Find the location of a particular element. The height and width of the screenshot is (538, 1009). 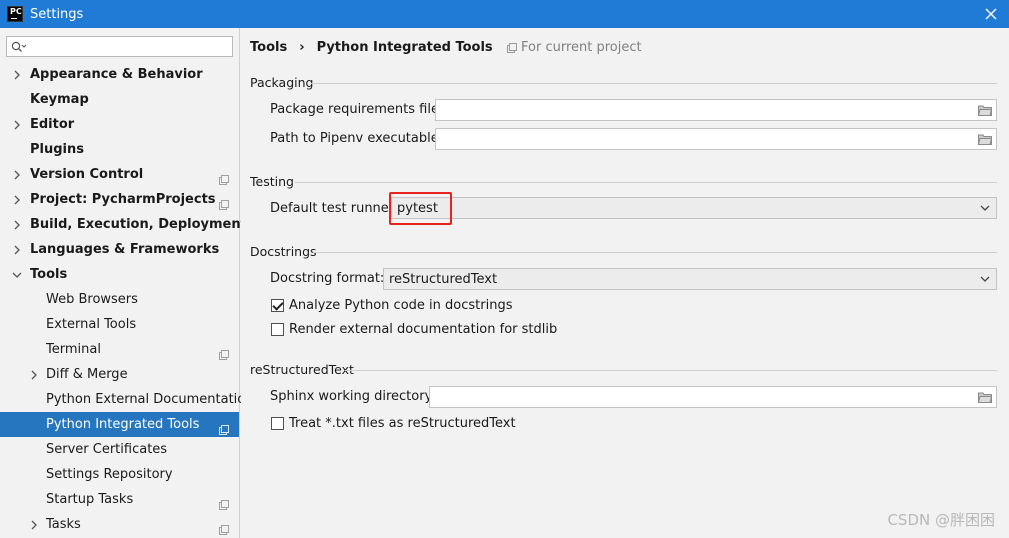

sidebar-item: Python Integrated Tools is located at coordinates (119, 424).